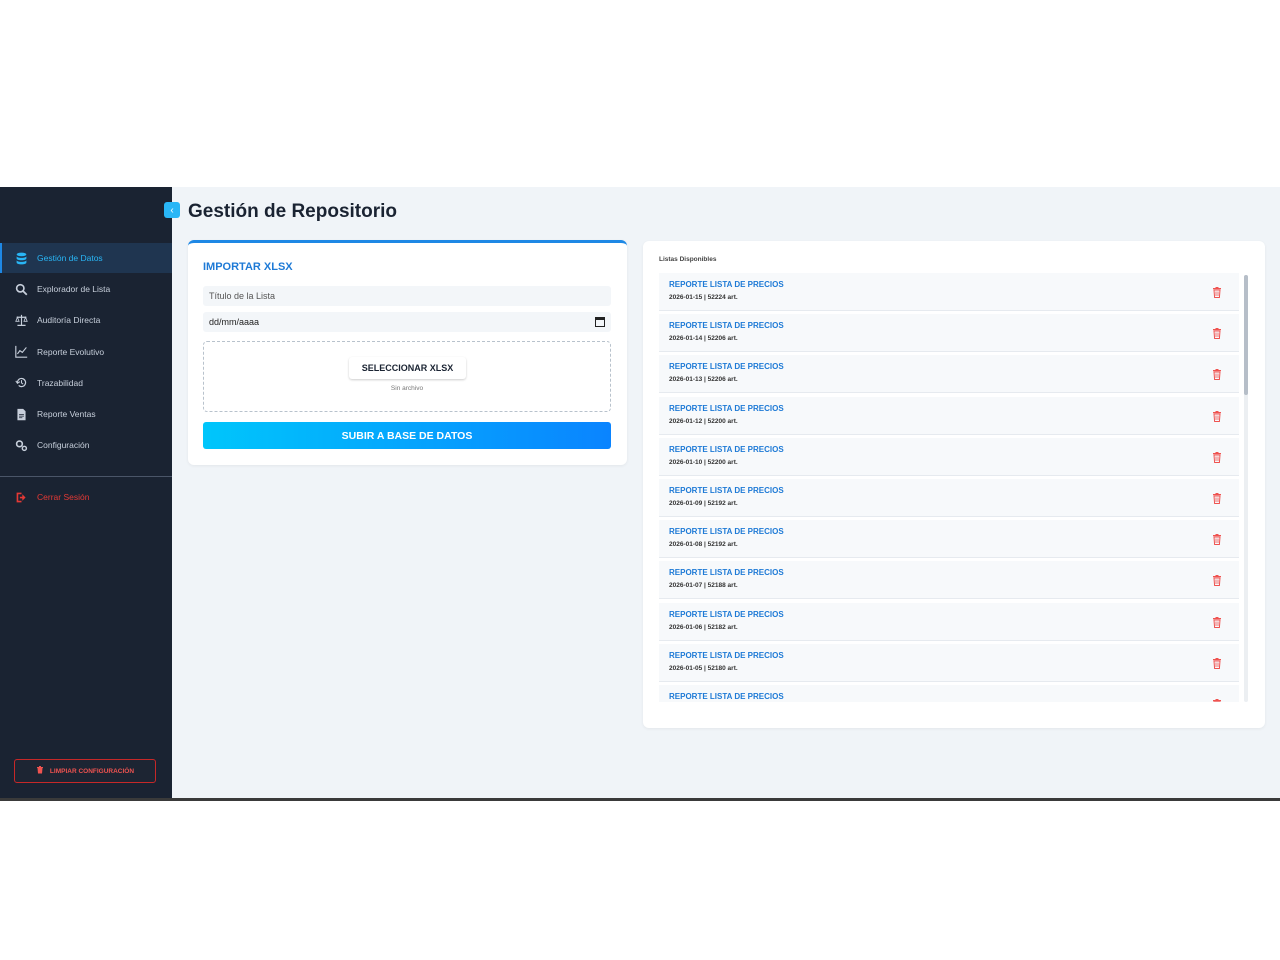  Describe the element at coordinates (248, 267) in the screenshot. I see `import-title: IMPORTAR XLSX` at that location.